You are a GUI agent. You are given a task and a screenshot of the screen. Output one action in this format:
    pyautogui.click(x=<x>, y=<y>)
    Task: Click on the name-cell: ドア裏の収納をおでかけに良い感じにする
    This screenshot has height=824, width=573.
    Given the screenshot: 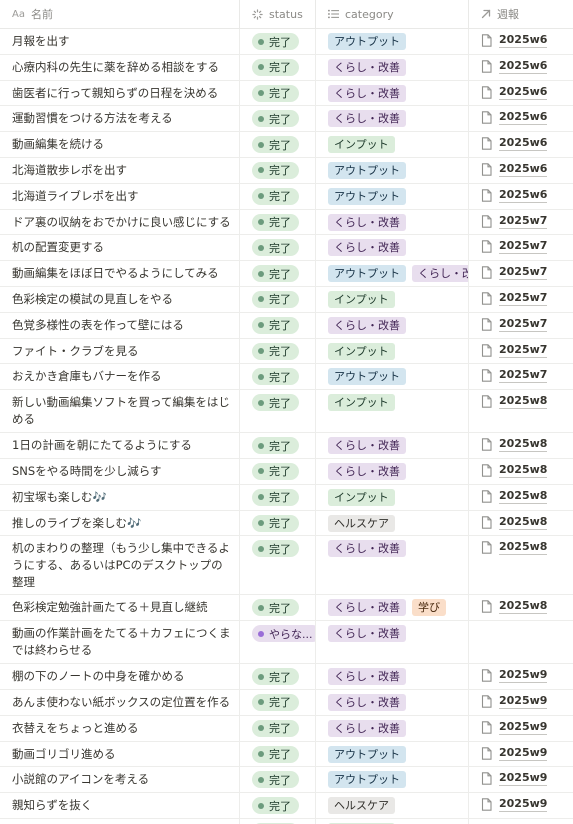 What is the action you would take?
    pyautogui.click(x=120, y=222)
    